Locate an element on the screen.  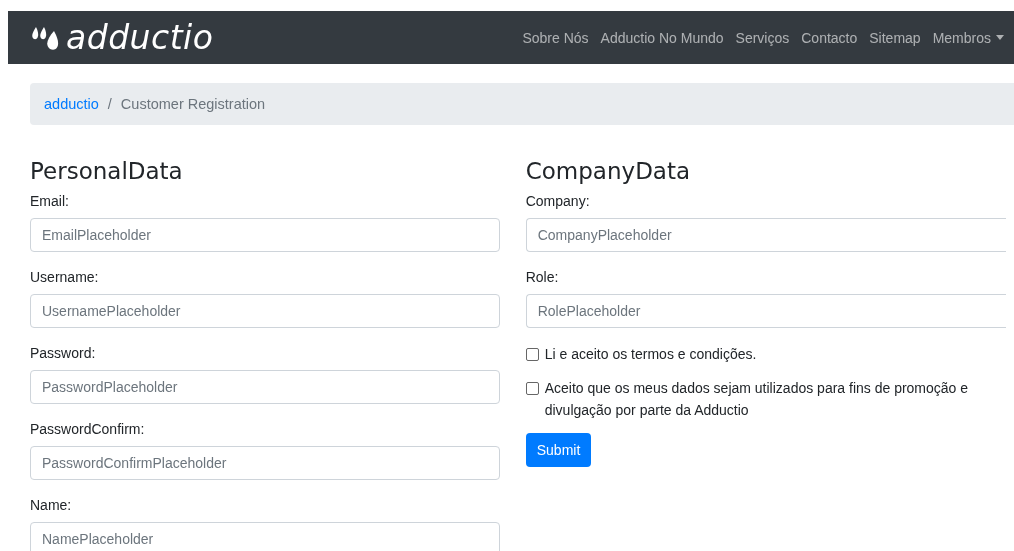
input-field: PasswordConfirmPlaceholder is located at coordinates (265, 463).